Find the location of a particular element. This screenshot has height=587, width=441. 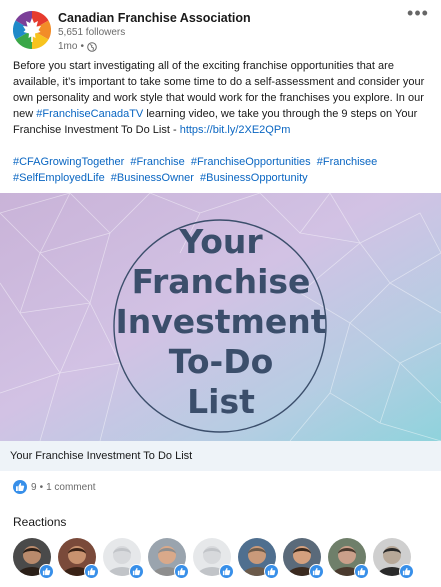

social-counts: 9 • 1 comment is located at coordinates (54, 487).